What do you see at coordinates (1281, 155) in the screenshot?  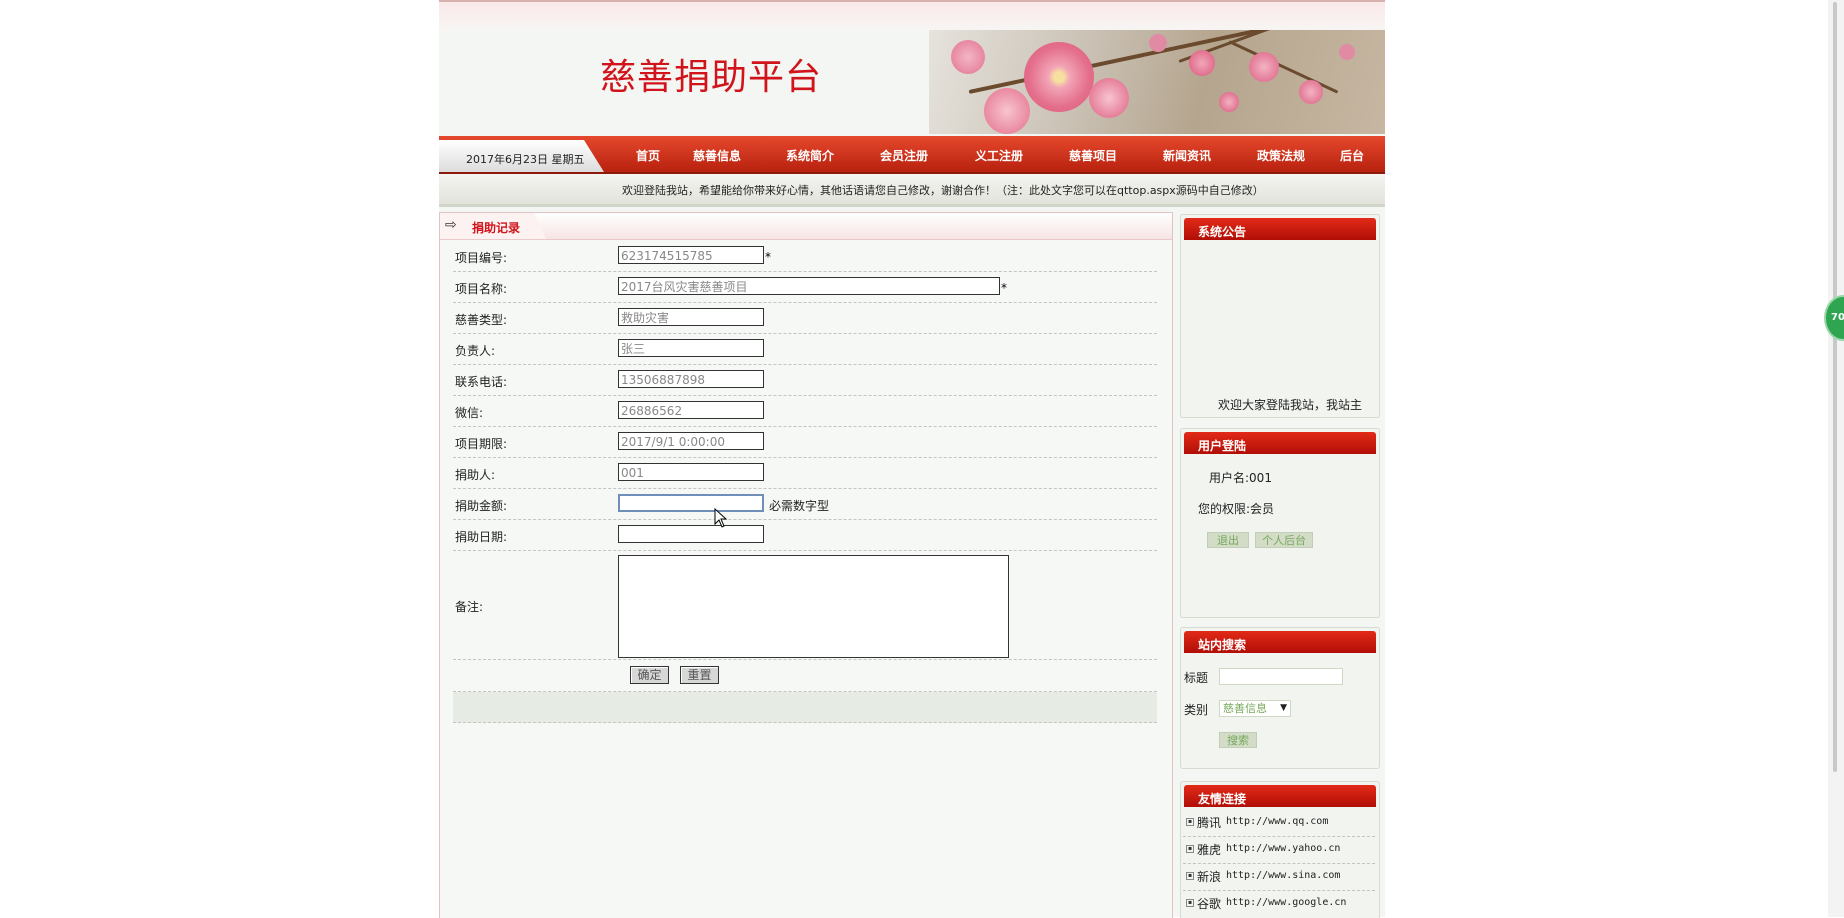 I see `nav-policies: 政策法规` at bounding box center [1281, 155].